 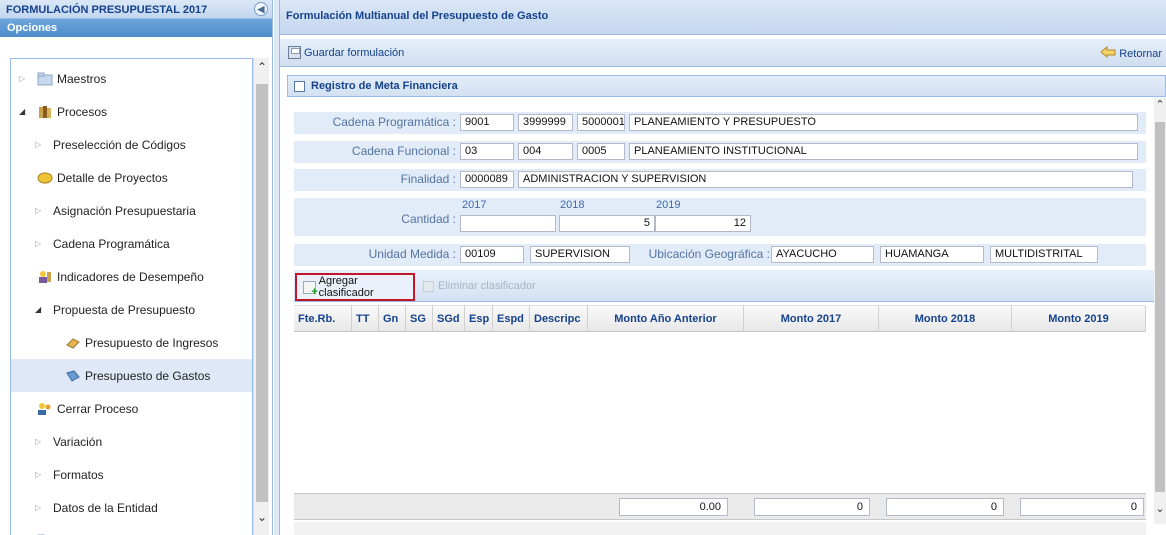 What do you see at coordinates (449, 319) in the screenshot?
I see `column-header: SGd` at bounding box center [449, 319].